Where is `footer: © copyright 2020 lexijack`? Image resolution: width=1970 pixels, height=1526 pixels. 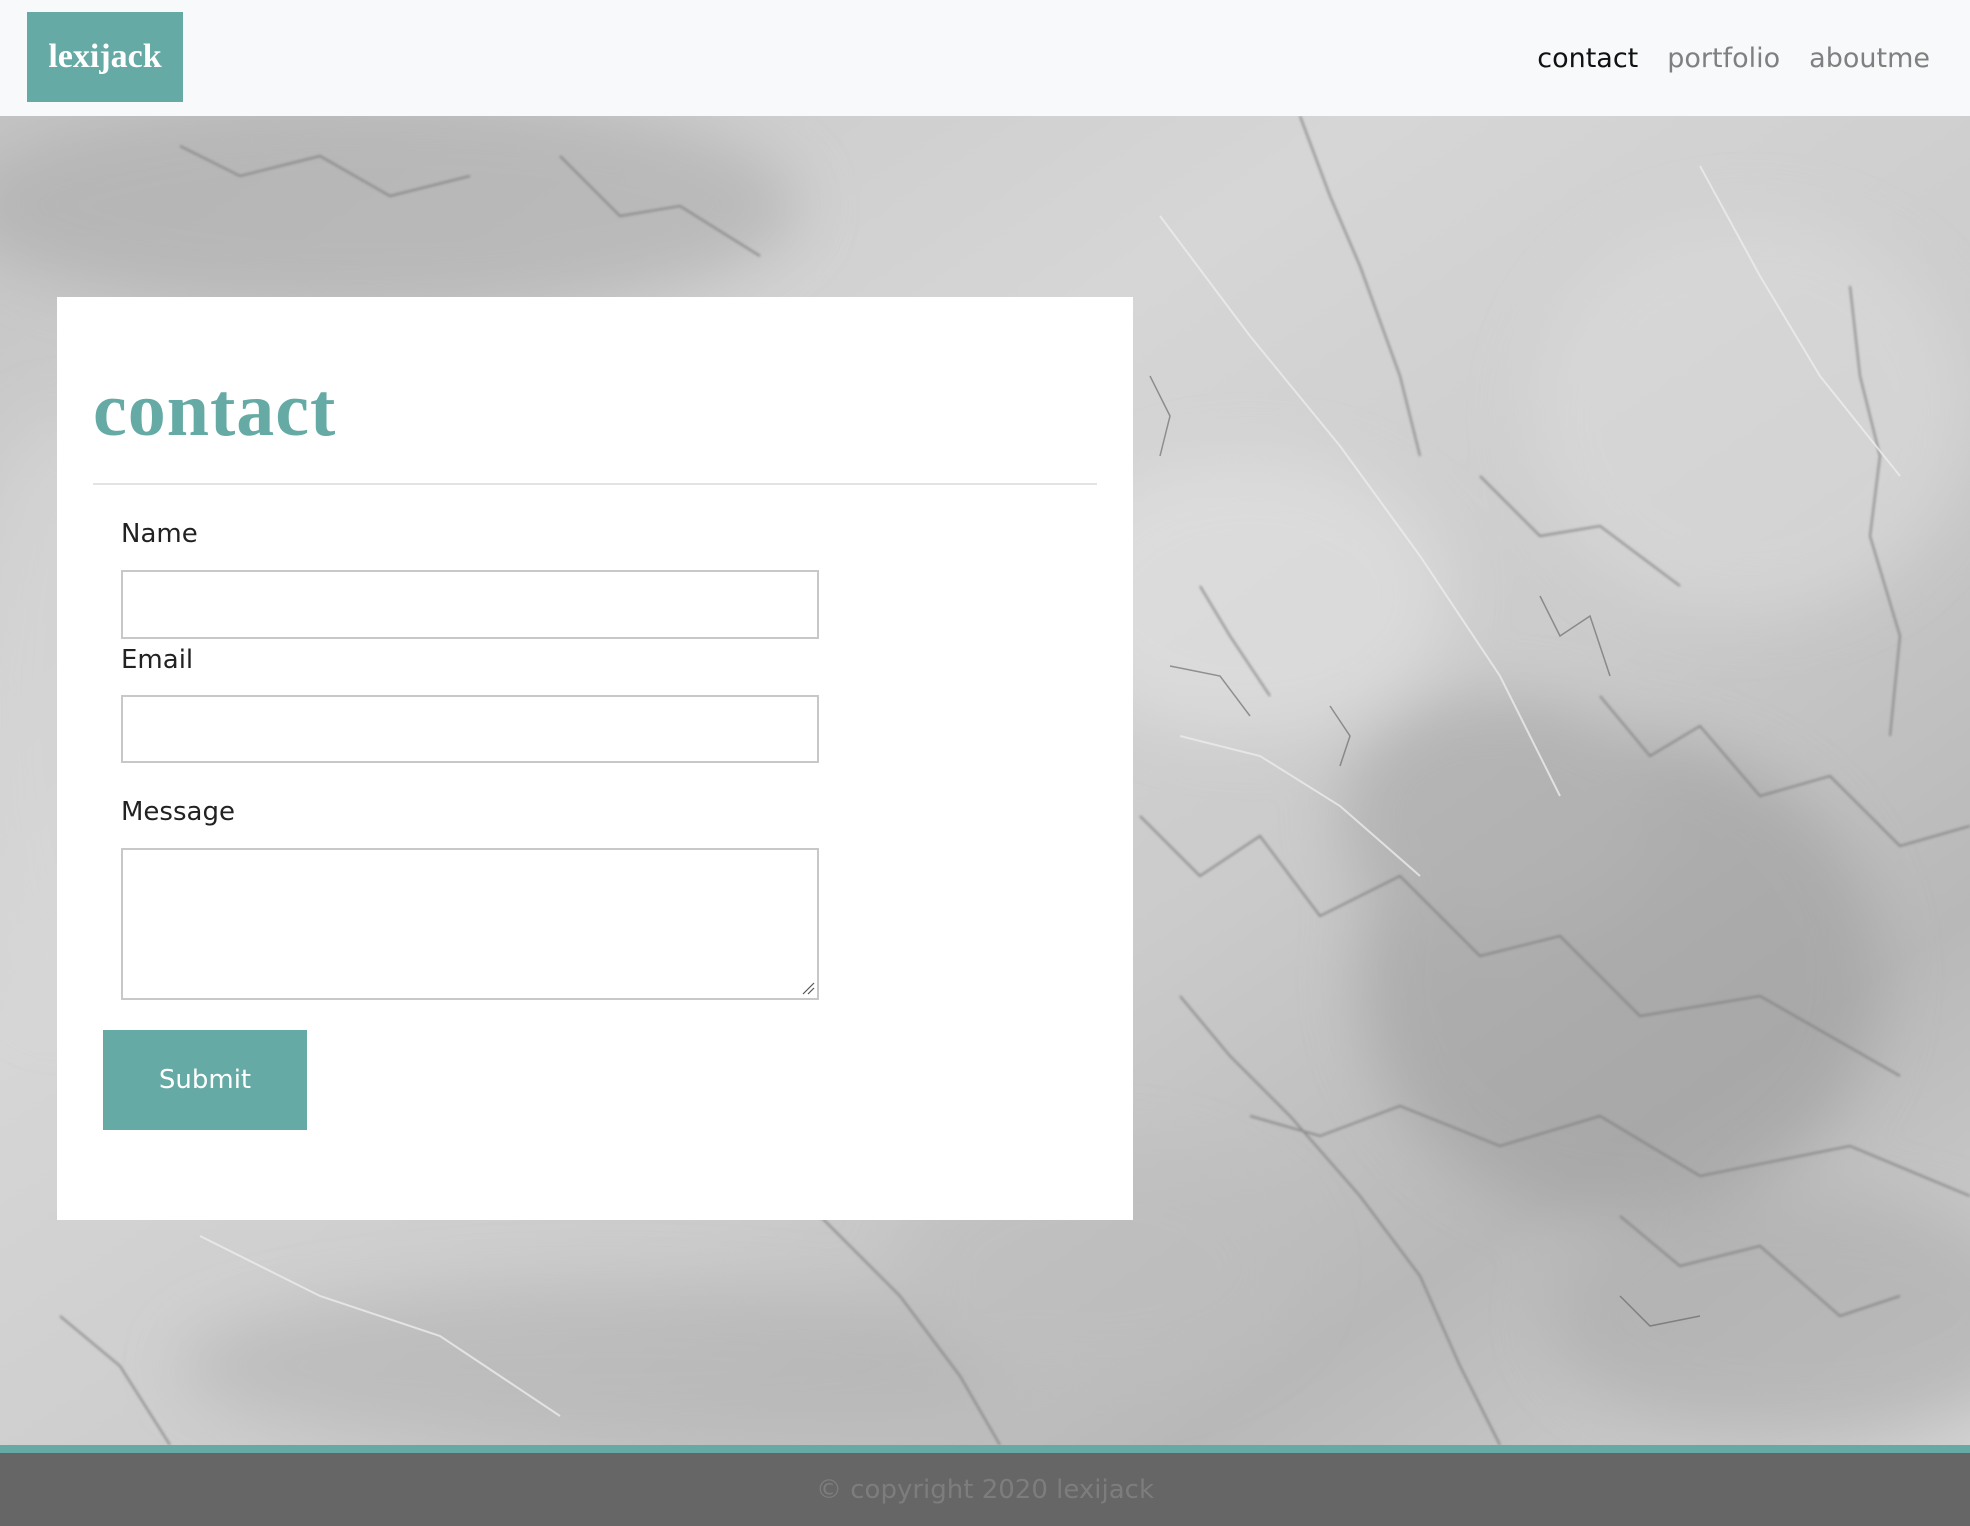 footer: © copyright 2020 lexijack is located at coordinates (985, 1489).